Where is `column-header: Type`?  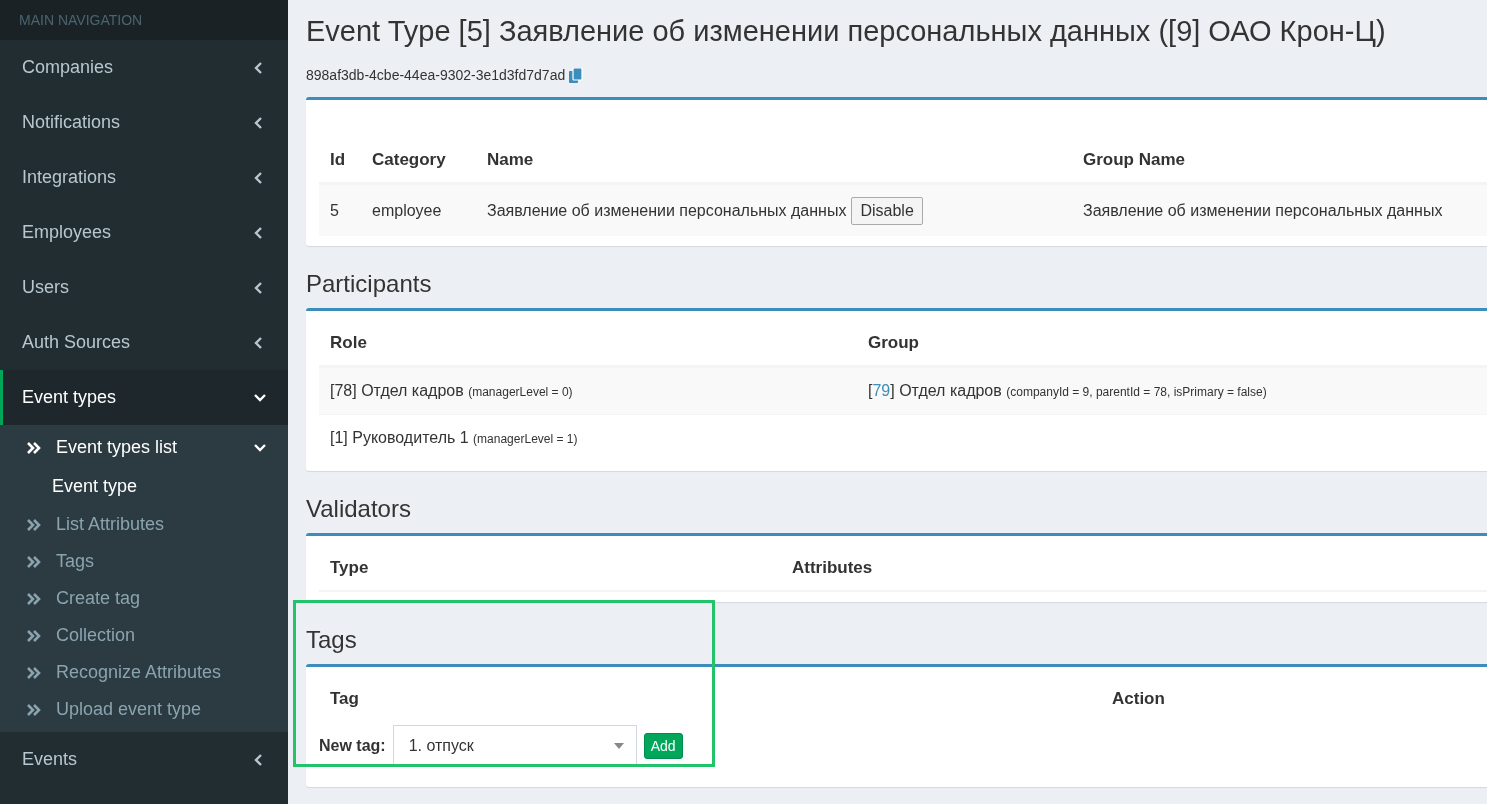 column-header: Type is located at coordinates (349, 568).